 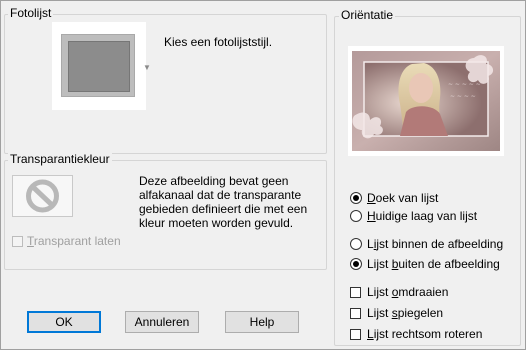 I want to click on frame-style-picker, so click(x=99, y=66).